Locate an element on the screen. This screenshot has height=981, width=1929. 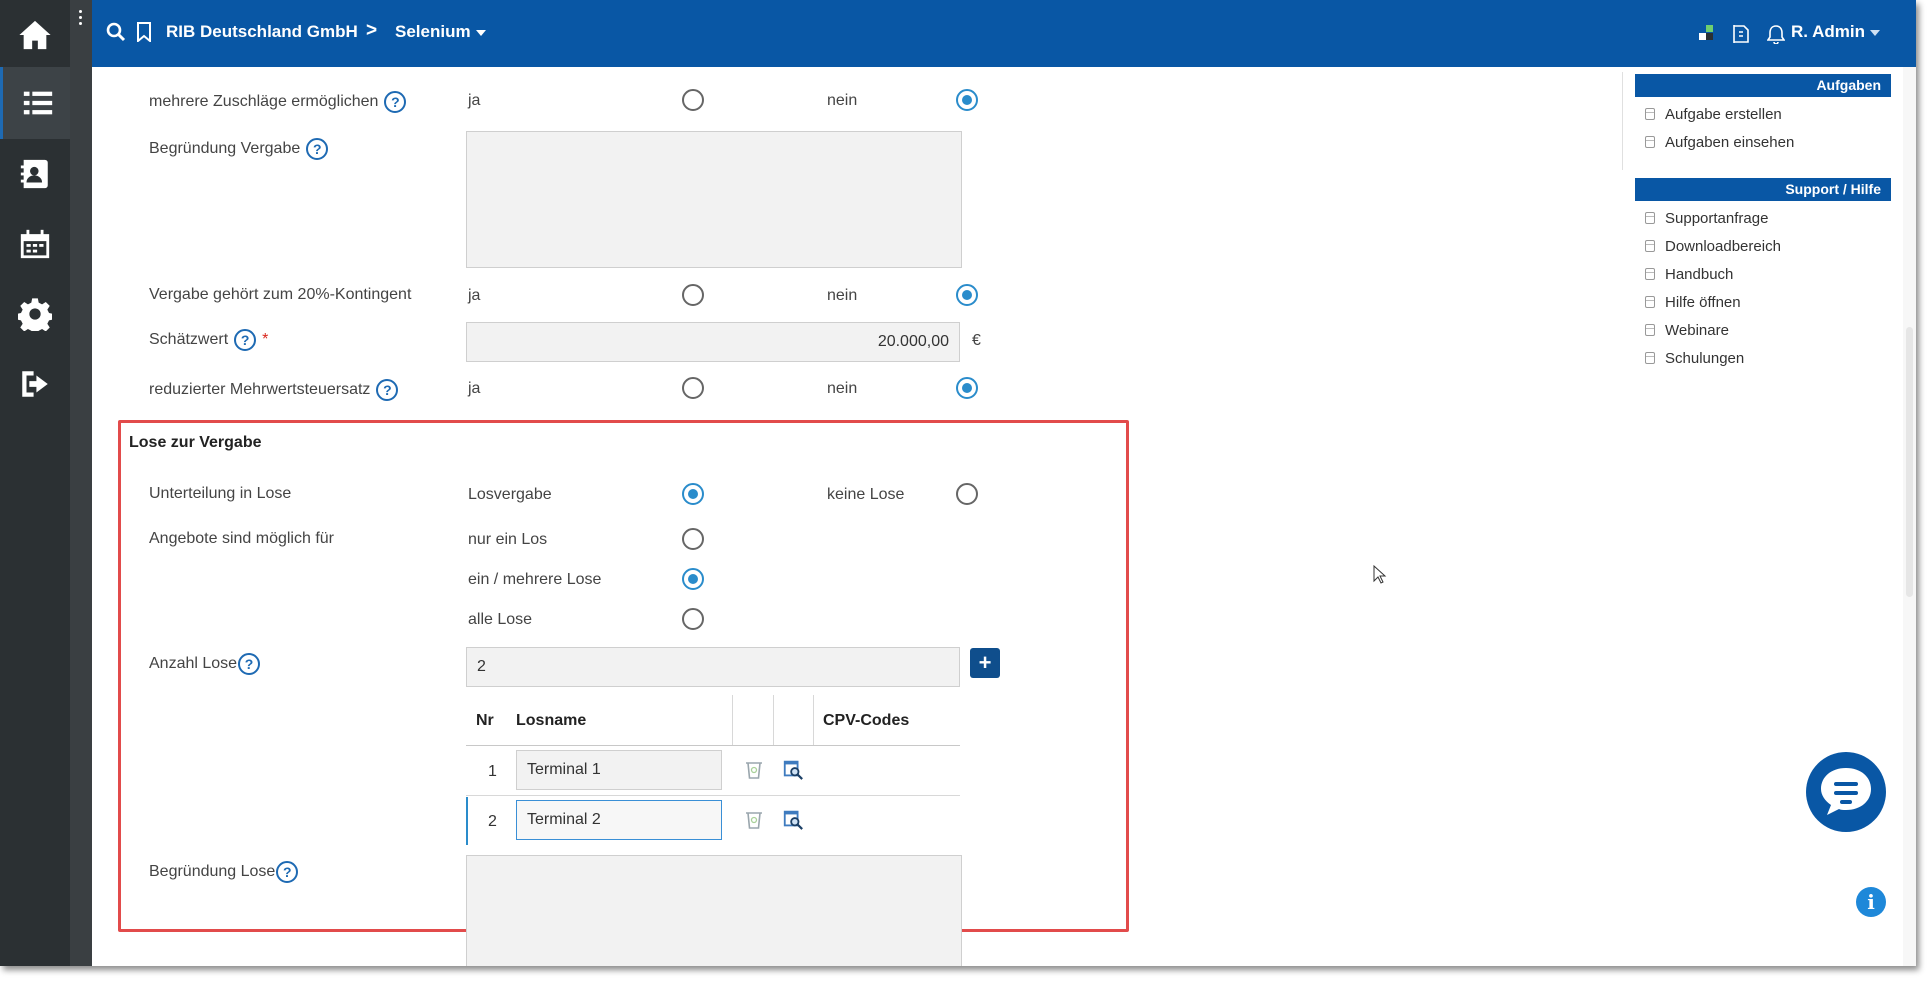
chat-button is located at coordinates (1846, 792).